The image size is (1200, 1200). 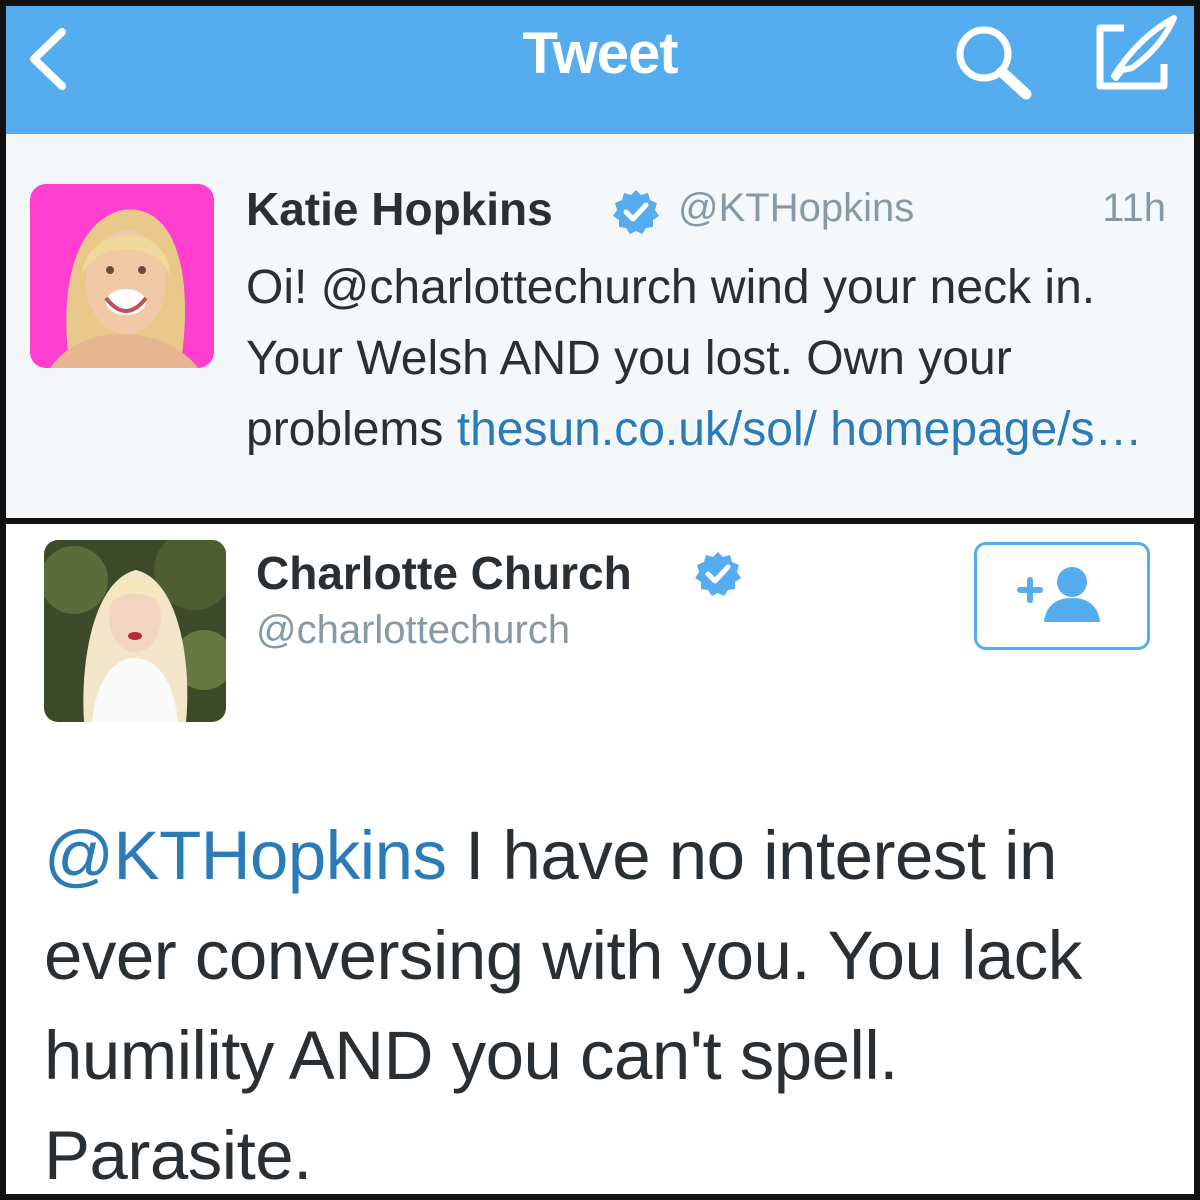 I want to click on compose-icon, so click(x=1134, y=57).